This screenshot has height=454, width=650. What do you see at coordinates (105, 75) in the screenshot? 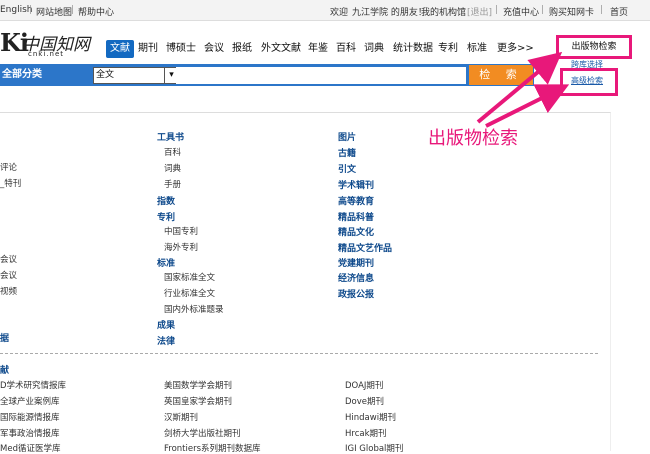
I see `search-field-value: 全文` at bounding box center [105, 75].